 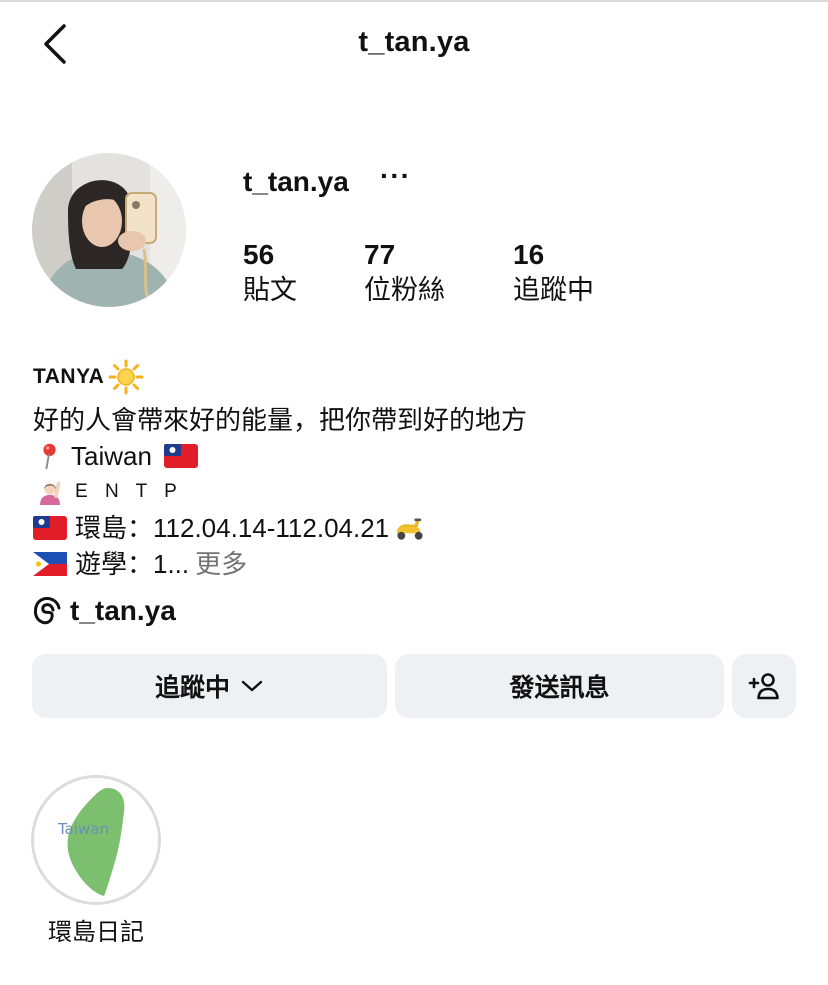 I want to click on following-count: 16, so click(x=529, y=254).